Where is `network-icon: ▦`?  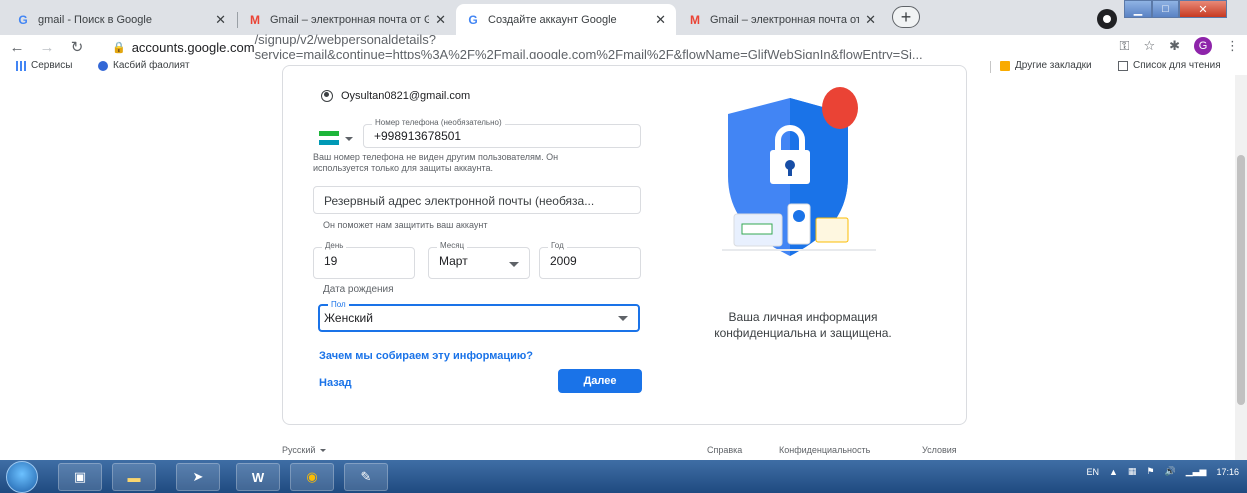 network-icon: ▦ is located at coordinates (1132, 471).